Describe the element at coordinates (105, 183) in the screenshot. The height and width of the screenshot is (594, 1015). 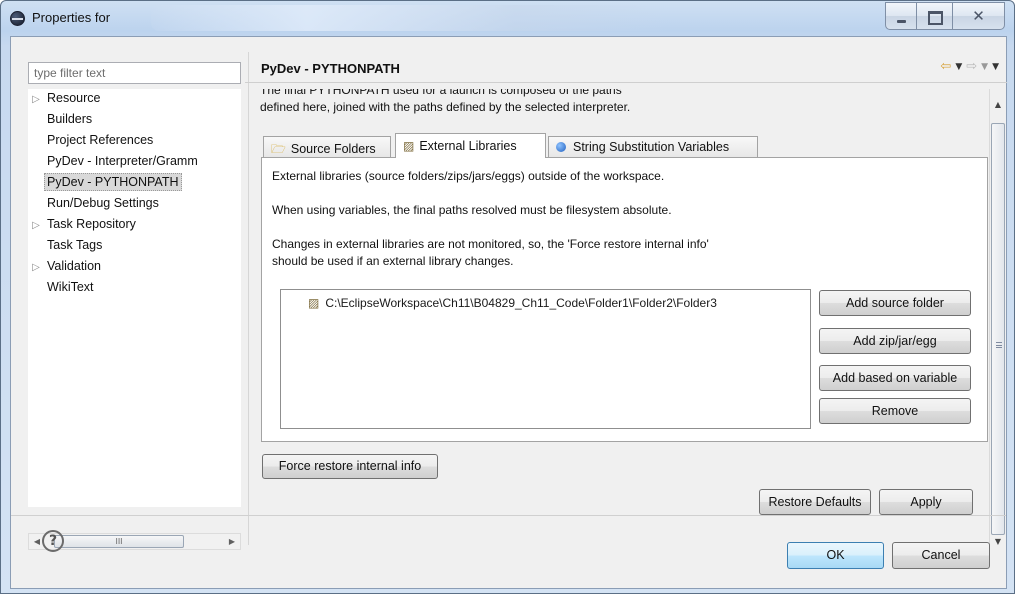
I see `tree-item-pydev-pythonpath: PyDev - PYTHONPATH` at that location.